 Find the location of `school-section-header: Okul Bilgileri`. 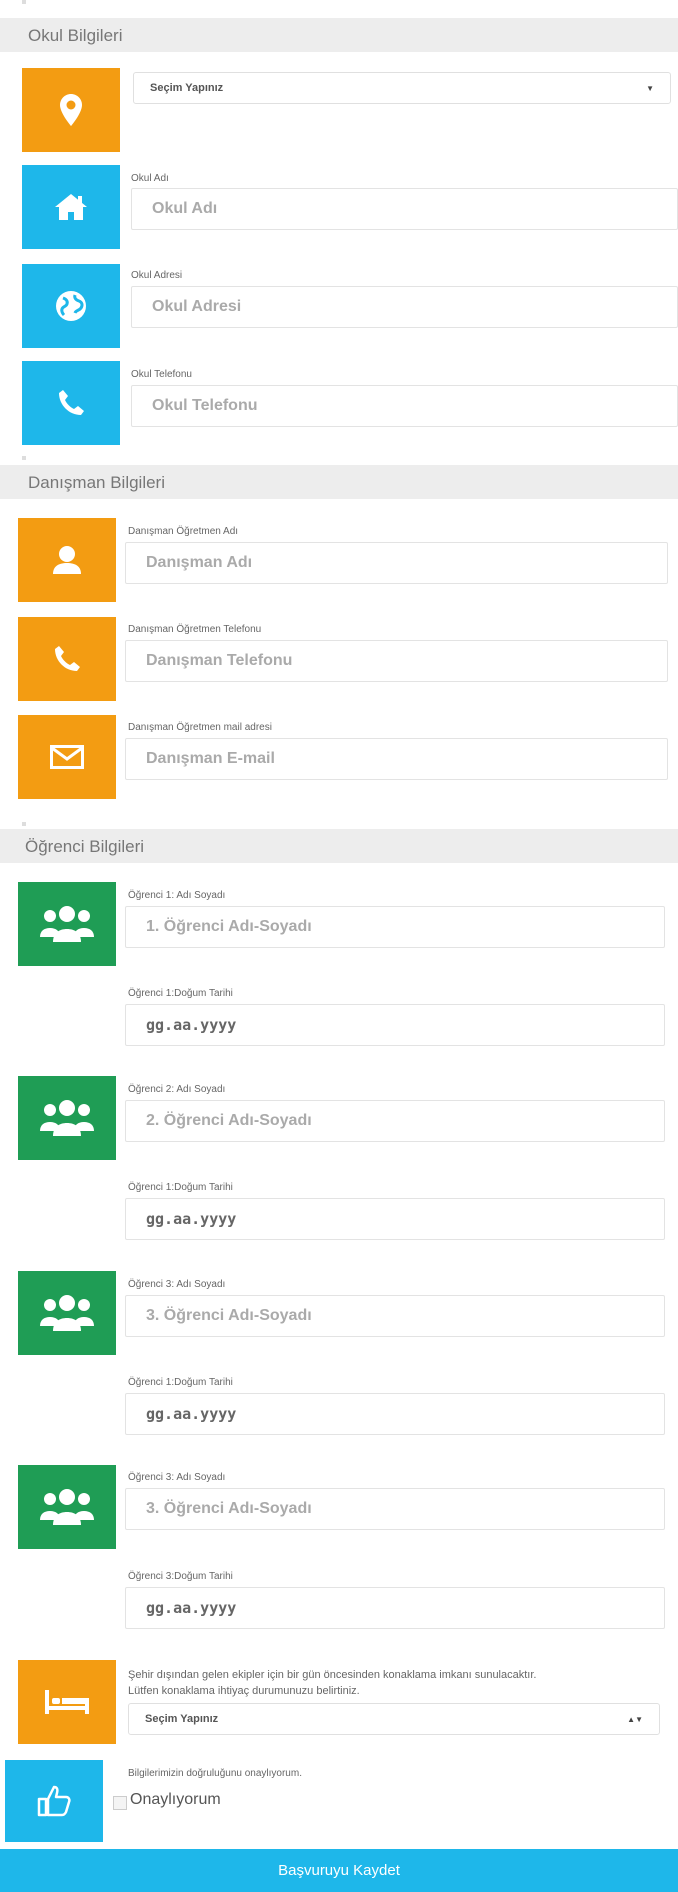

school-section-header: Okul Bilgileri is located at coordinates (339, 35).